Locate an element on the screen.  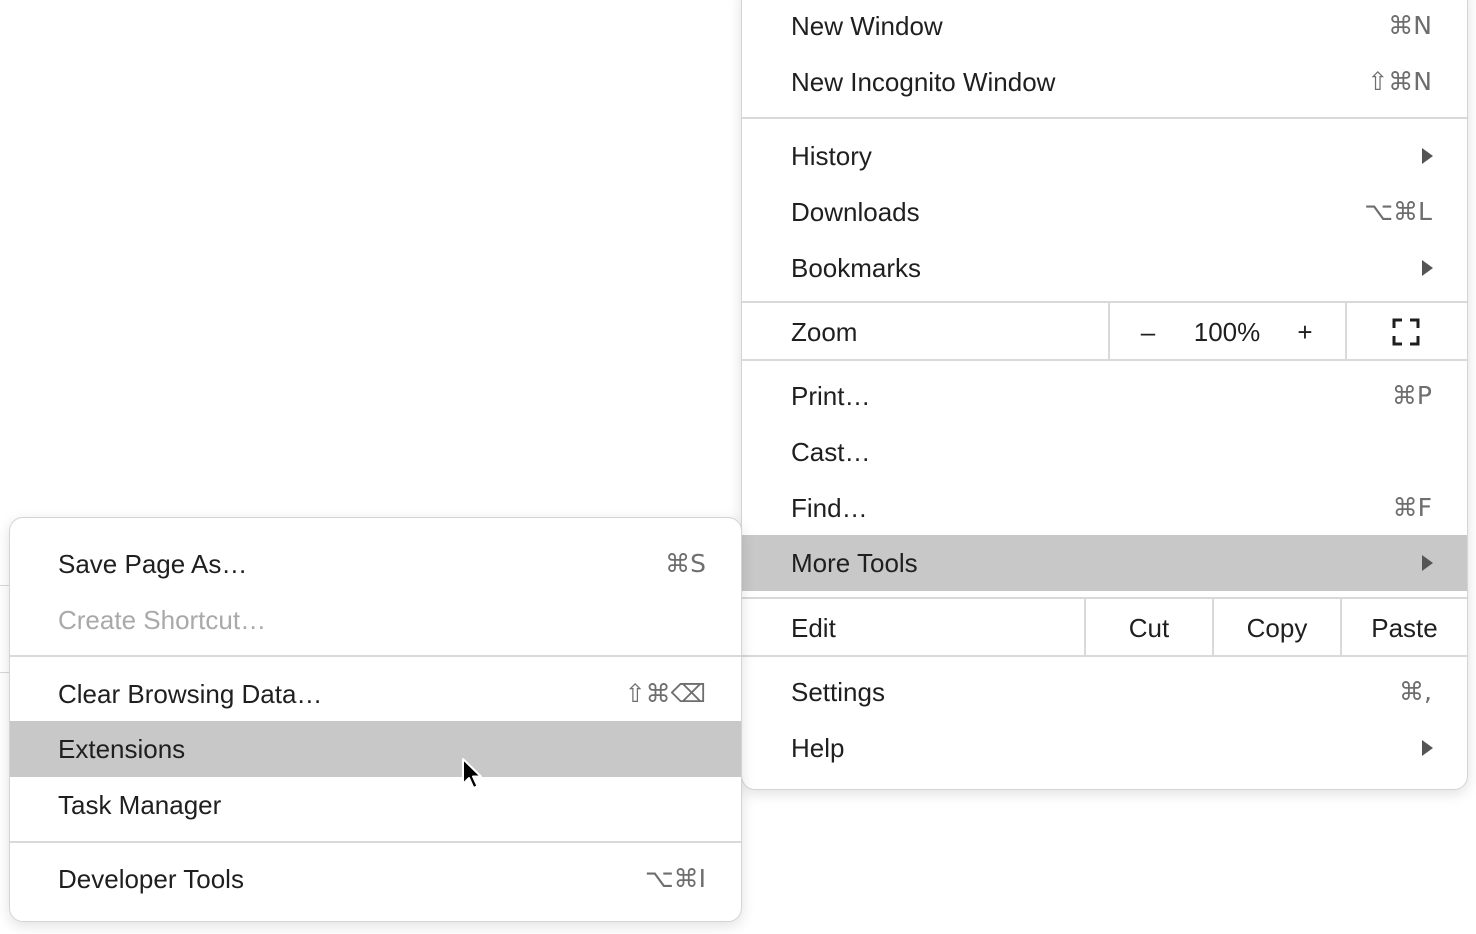
menu-item-shortcut: ⌘P is located at coordinates (1411, 395).